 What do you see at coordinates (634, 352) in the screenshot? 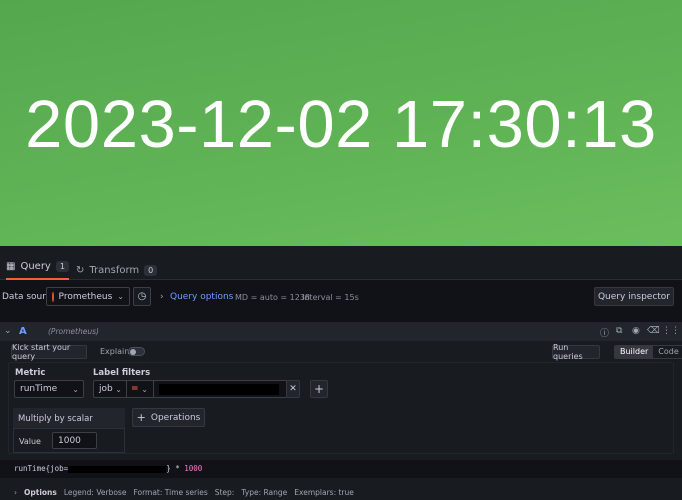
I see `mode-builder: Builder` at bounding box center [634, 352].